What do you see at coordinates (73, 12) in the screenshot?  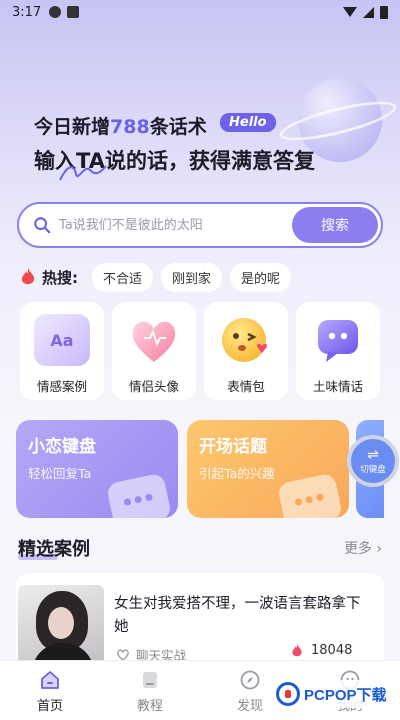 I see `app-notification-icon` at bounding box center [73, 12].